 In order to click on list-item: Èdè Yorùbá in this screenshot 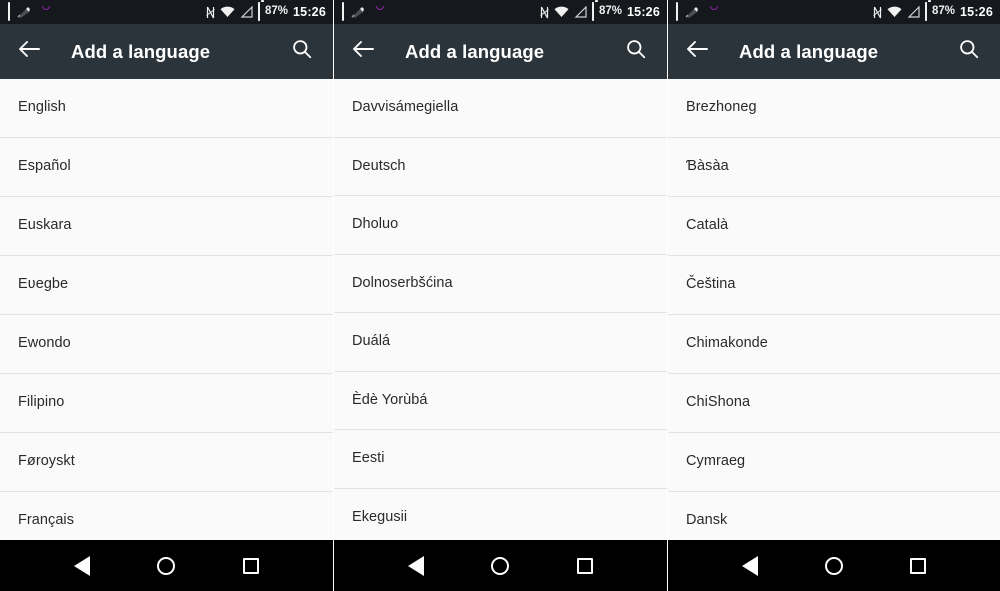, I will do `click(500, 400)`.